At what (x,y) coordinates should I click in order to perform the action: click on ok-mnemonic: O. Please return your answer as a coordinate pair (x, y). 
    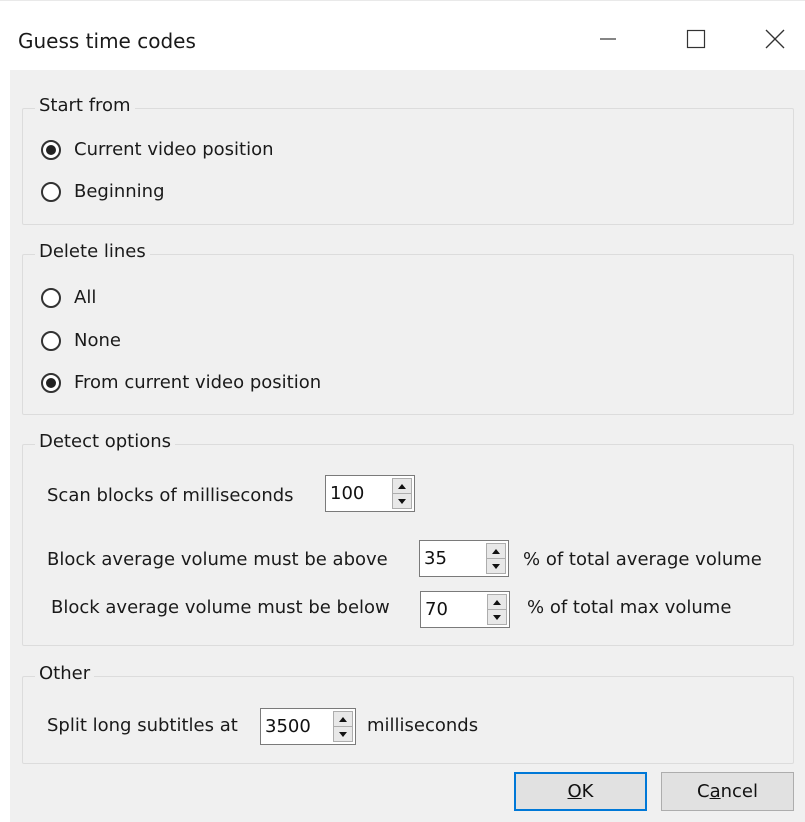
    Looking at the image, I should click on (574, 791).